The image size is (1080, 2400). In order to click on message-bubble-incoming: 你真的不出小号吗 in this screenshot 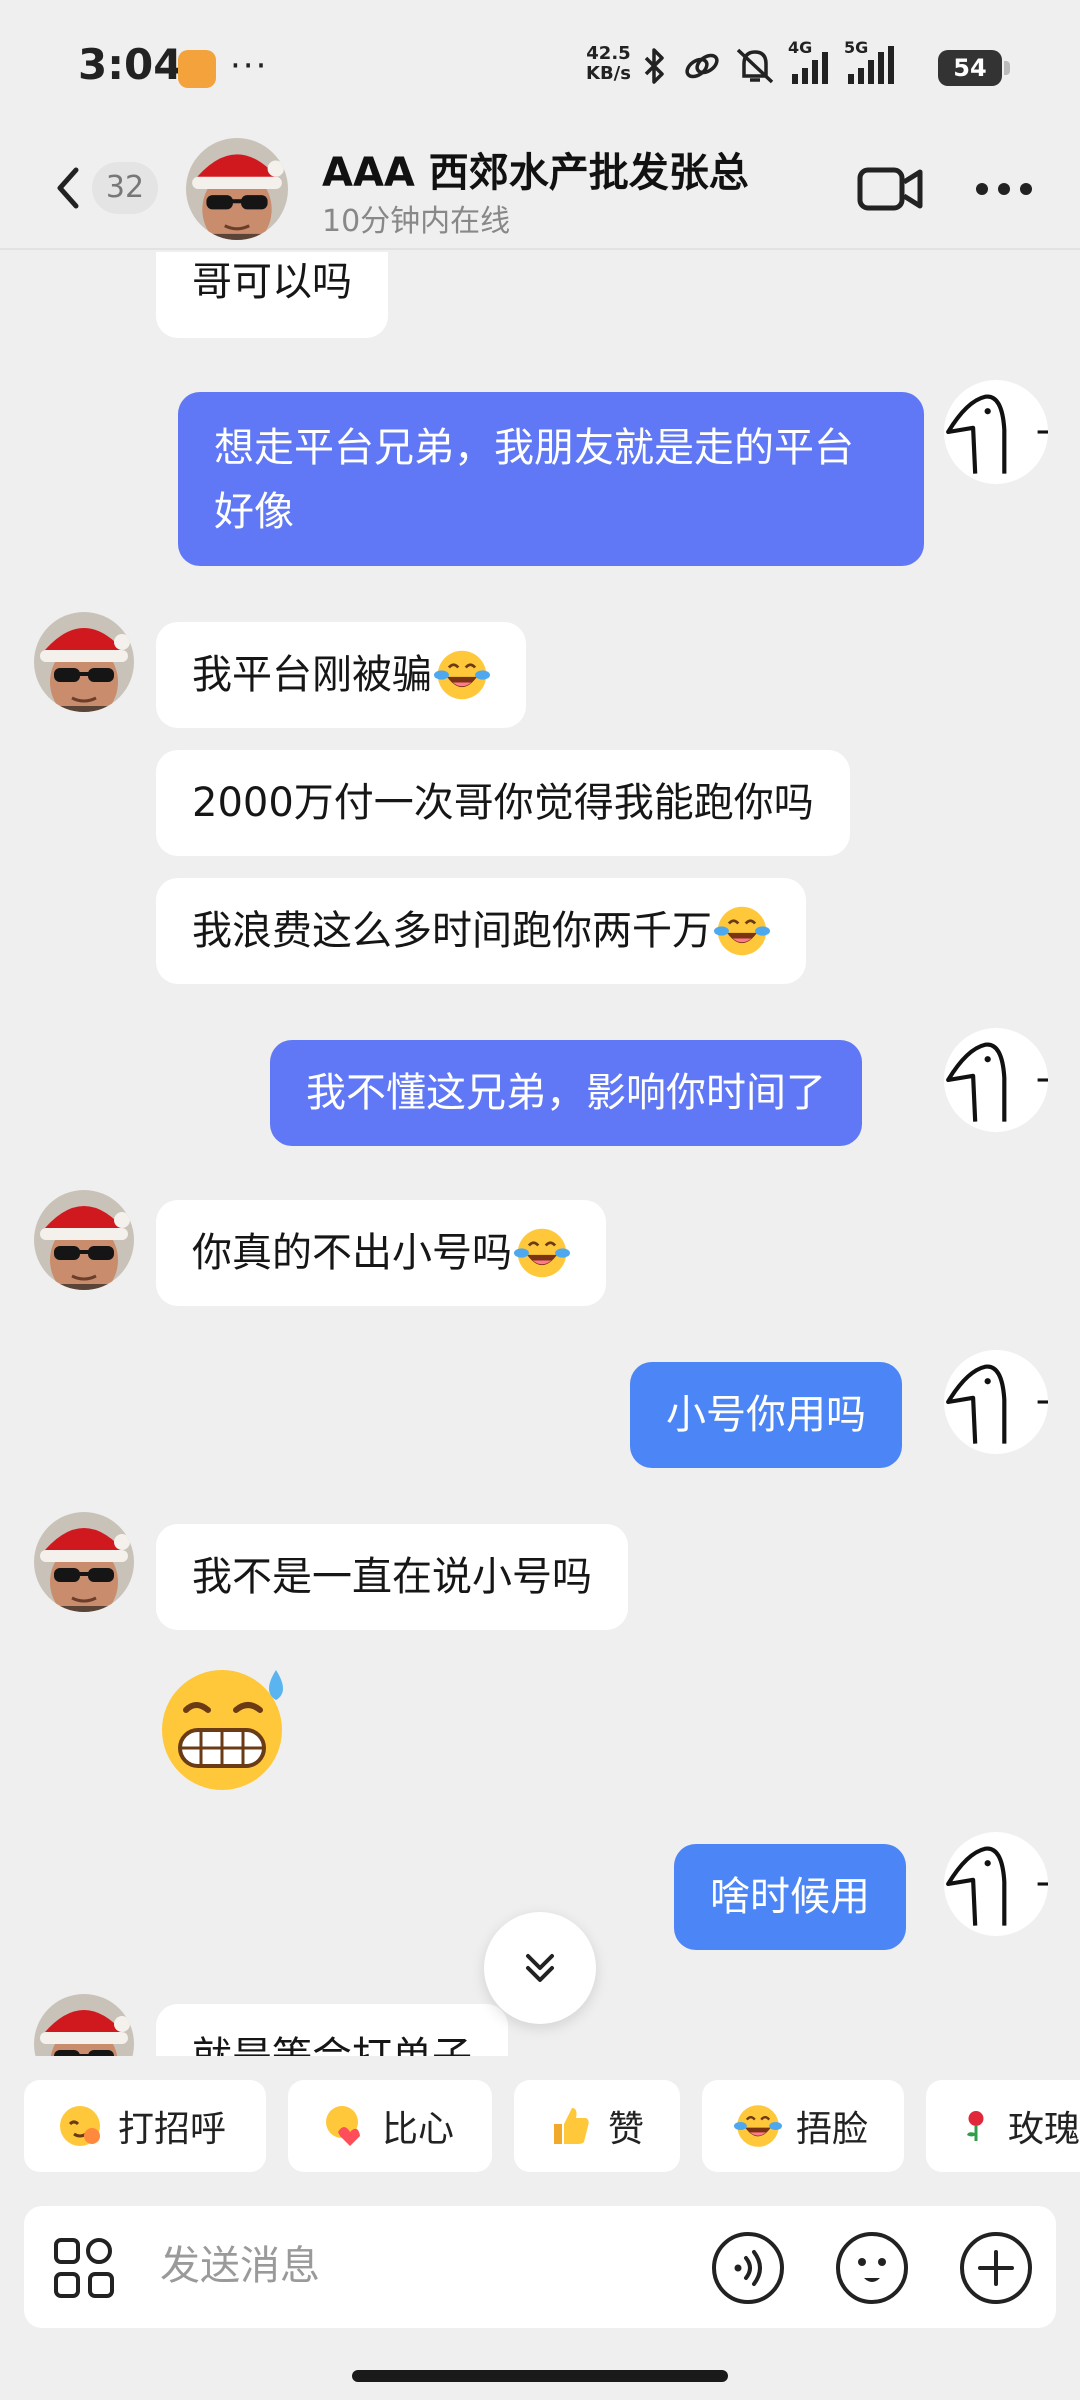, I will do `click(381, 1253)`.